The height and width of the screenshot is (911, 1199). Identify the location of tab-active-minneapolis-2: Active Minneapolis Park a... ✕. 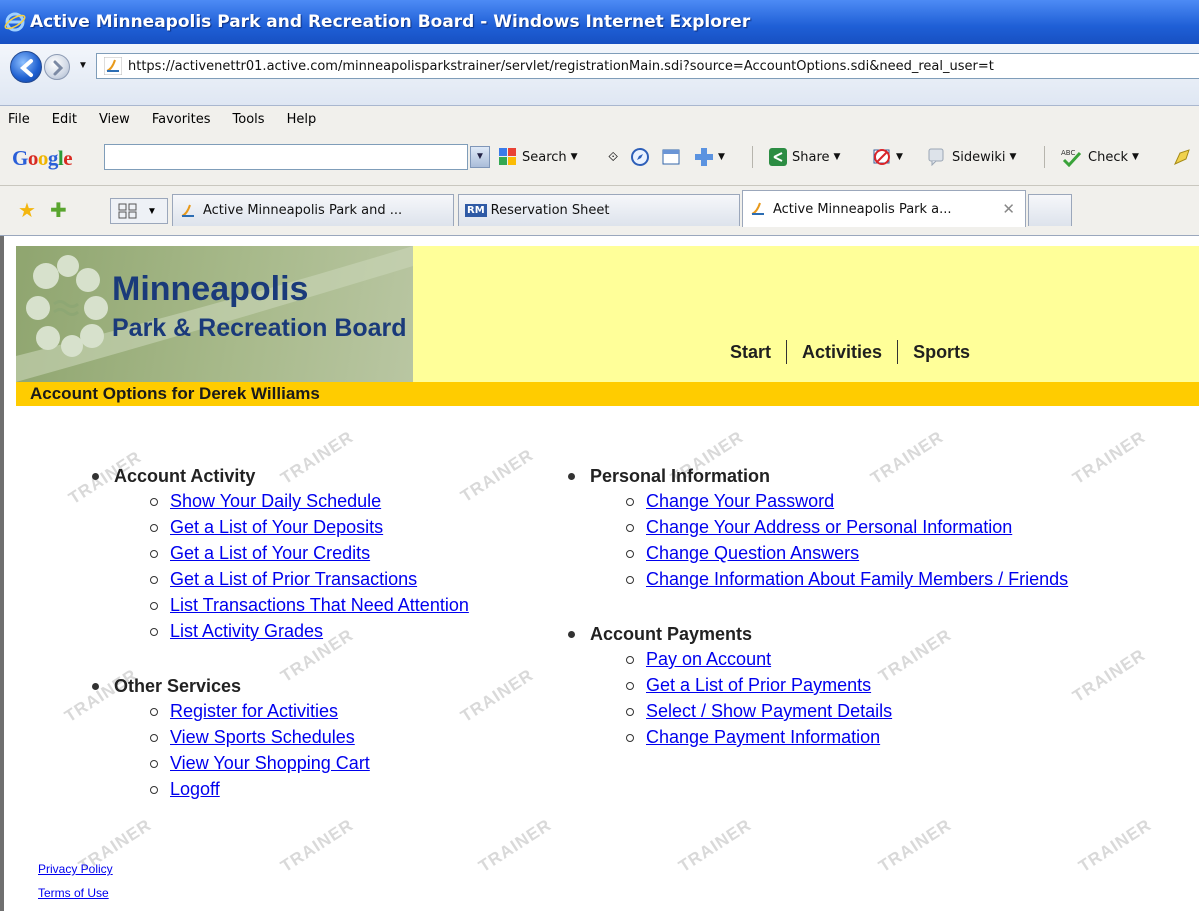
(884, 208).